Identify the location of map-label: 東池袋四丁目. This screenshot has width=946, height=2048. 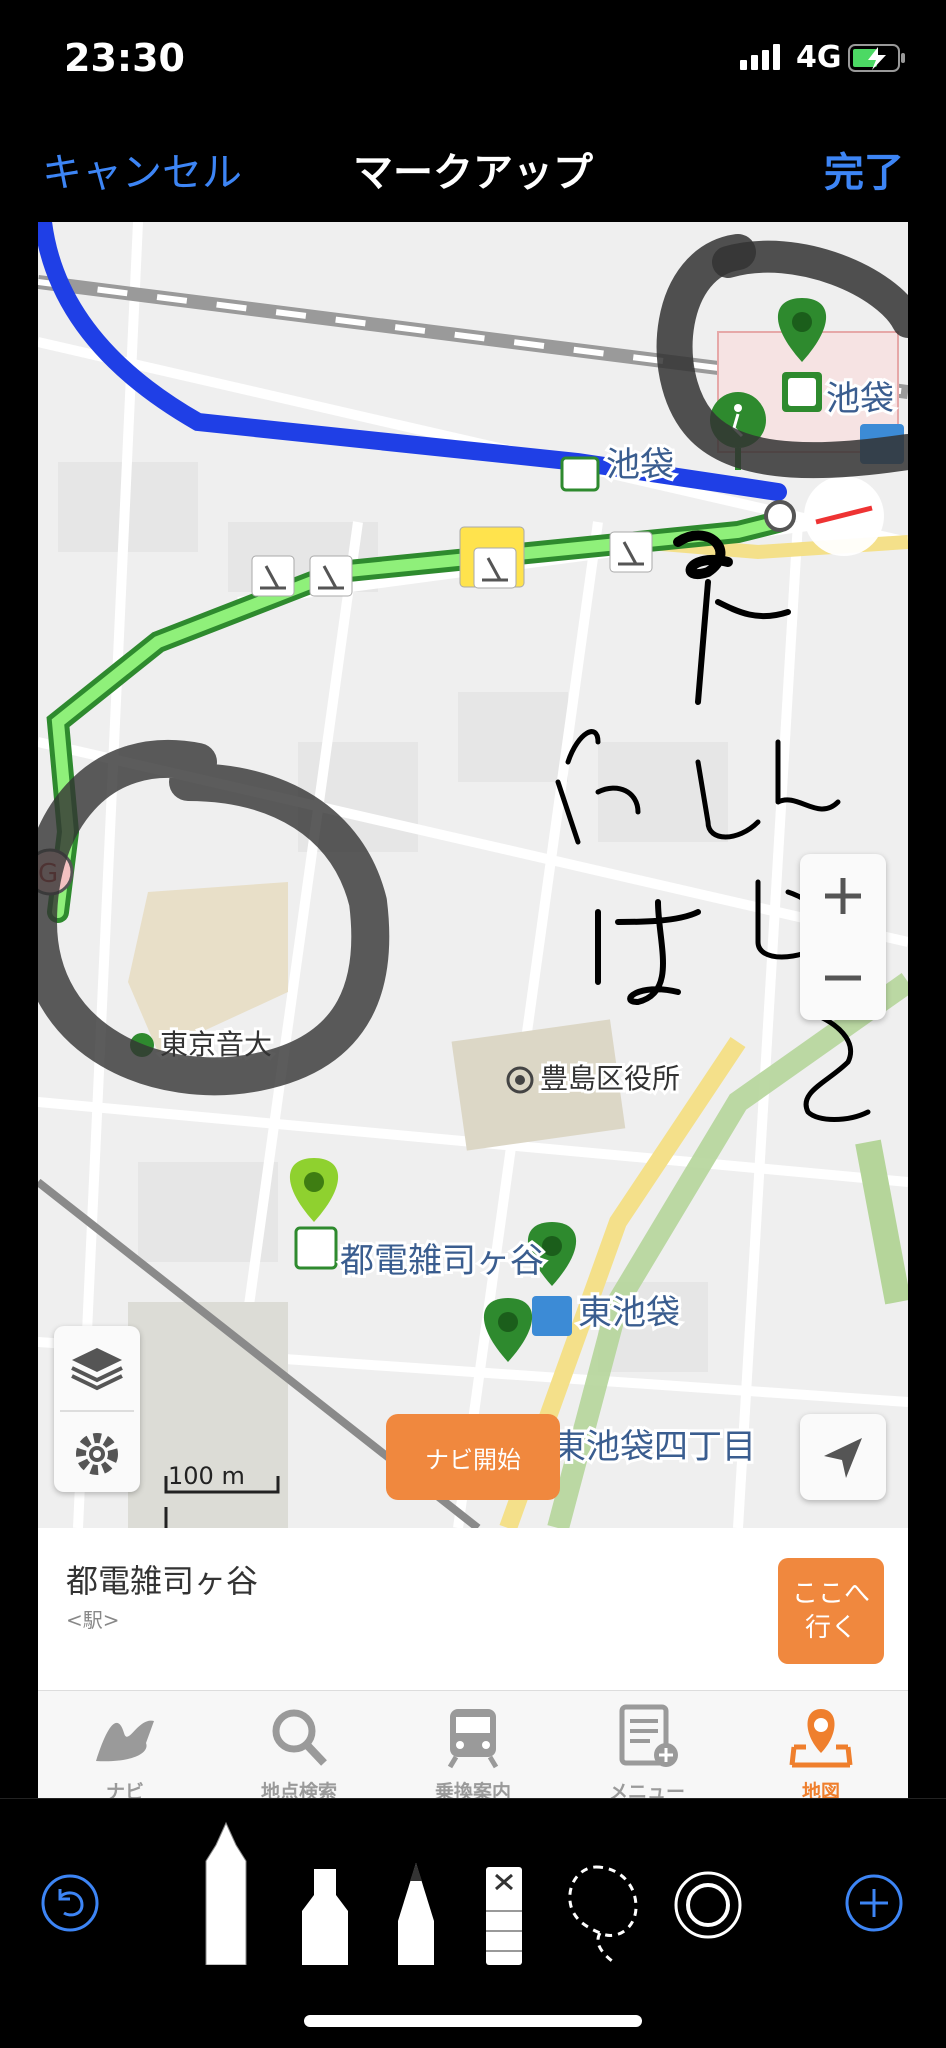
(654, 1447).